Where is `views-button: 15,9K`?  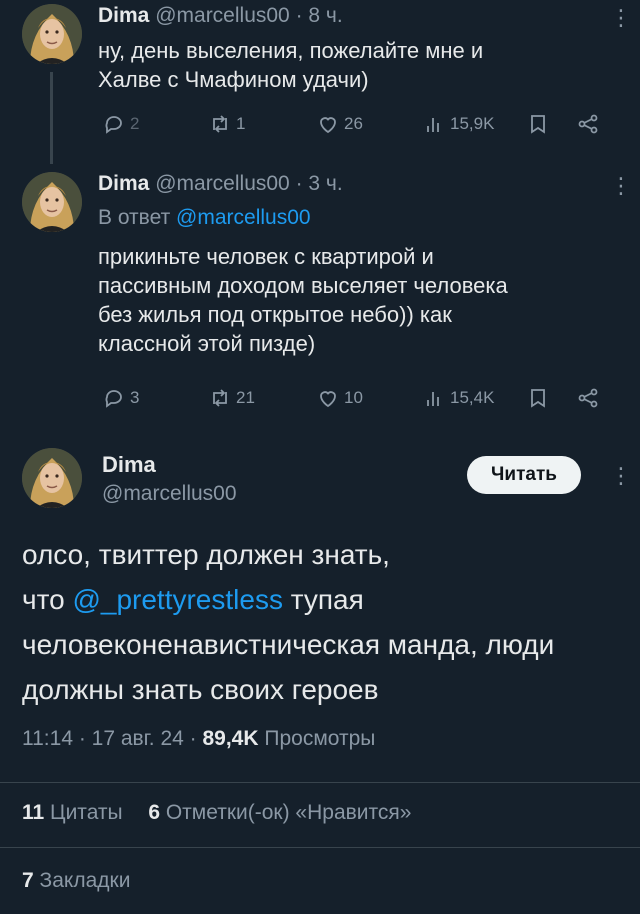
views-button: 15,9K is located at coordinates (458, 124).